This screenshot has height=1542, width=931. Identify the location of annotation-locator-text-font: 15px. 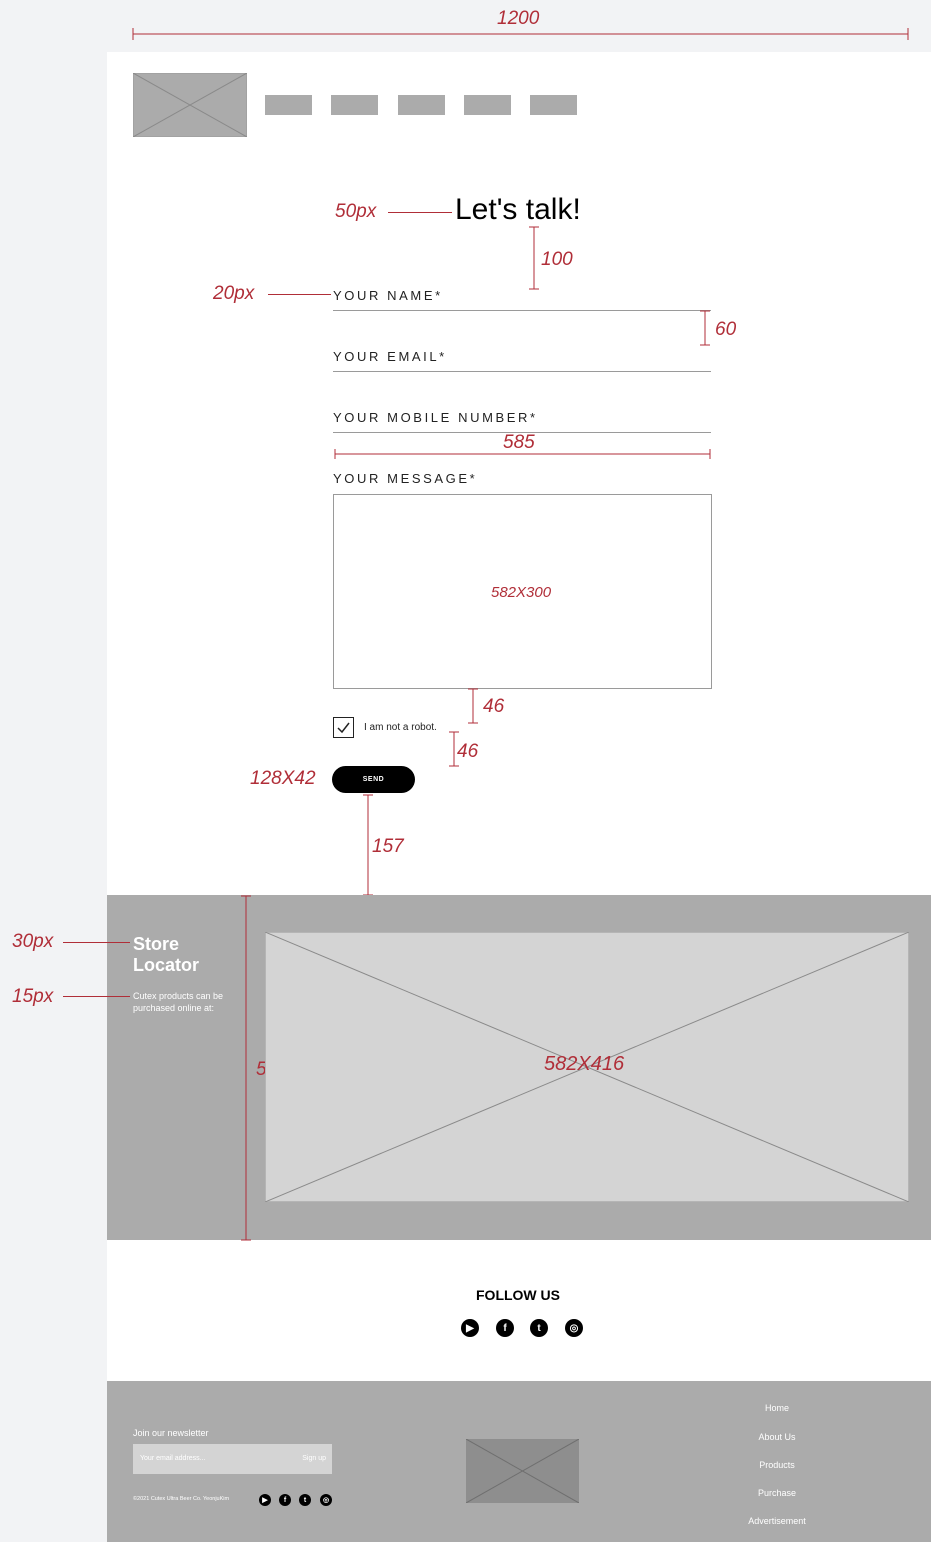
(33, 996).